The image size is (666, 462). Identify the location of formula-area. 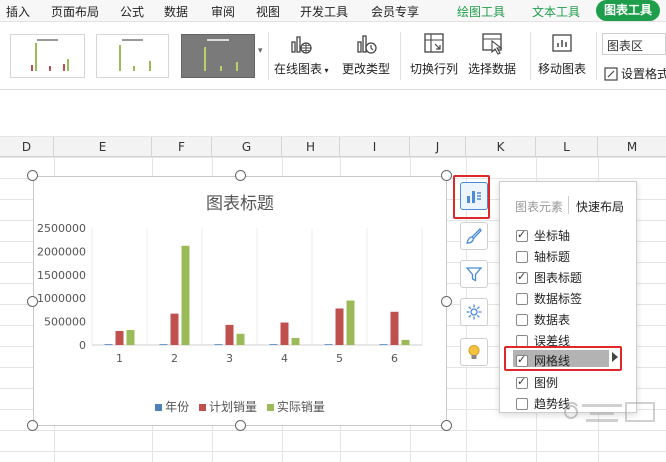
(333, 113).